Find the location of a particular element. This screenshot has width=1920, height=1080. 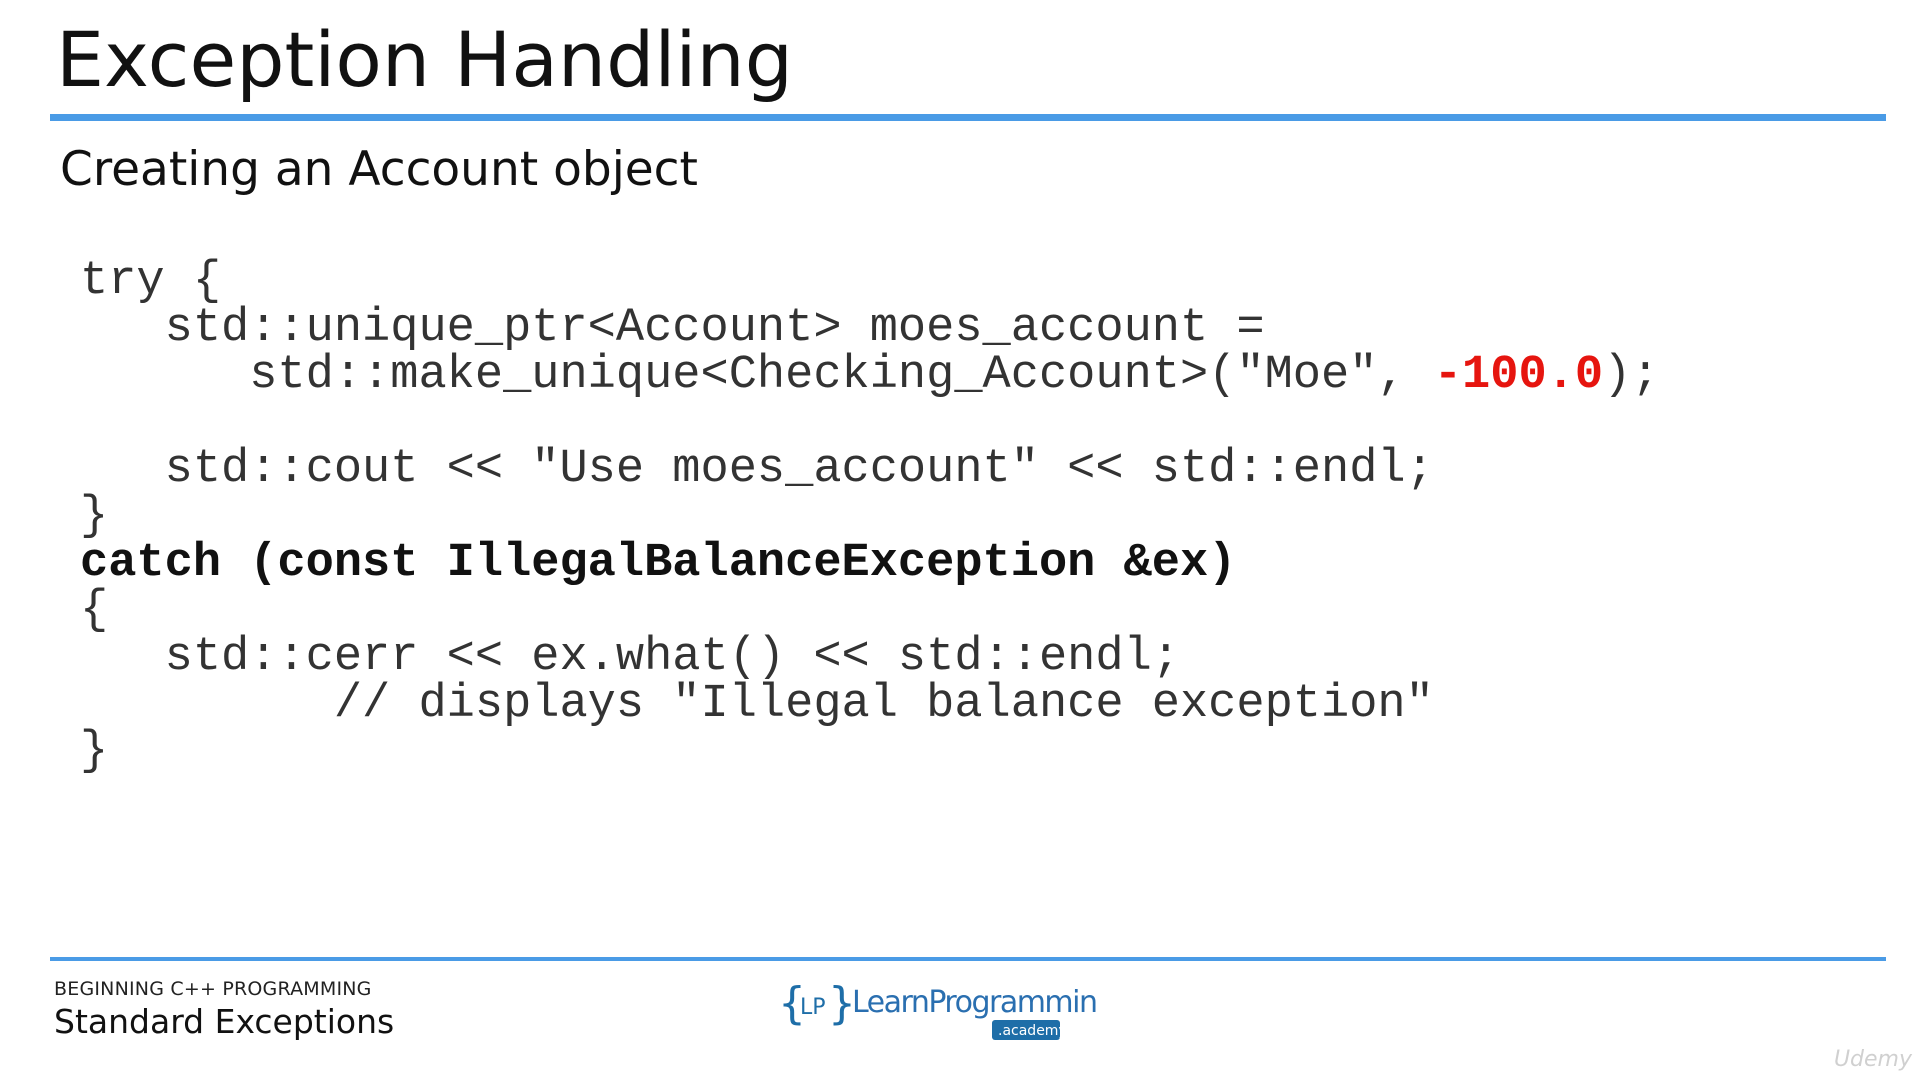

learnprogramming-logo: { LP } LearnProgramming .academy is located at coordinates (937, 1009).